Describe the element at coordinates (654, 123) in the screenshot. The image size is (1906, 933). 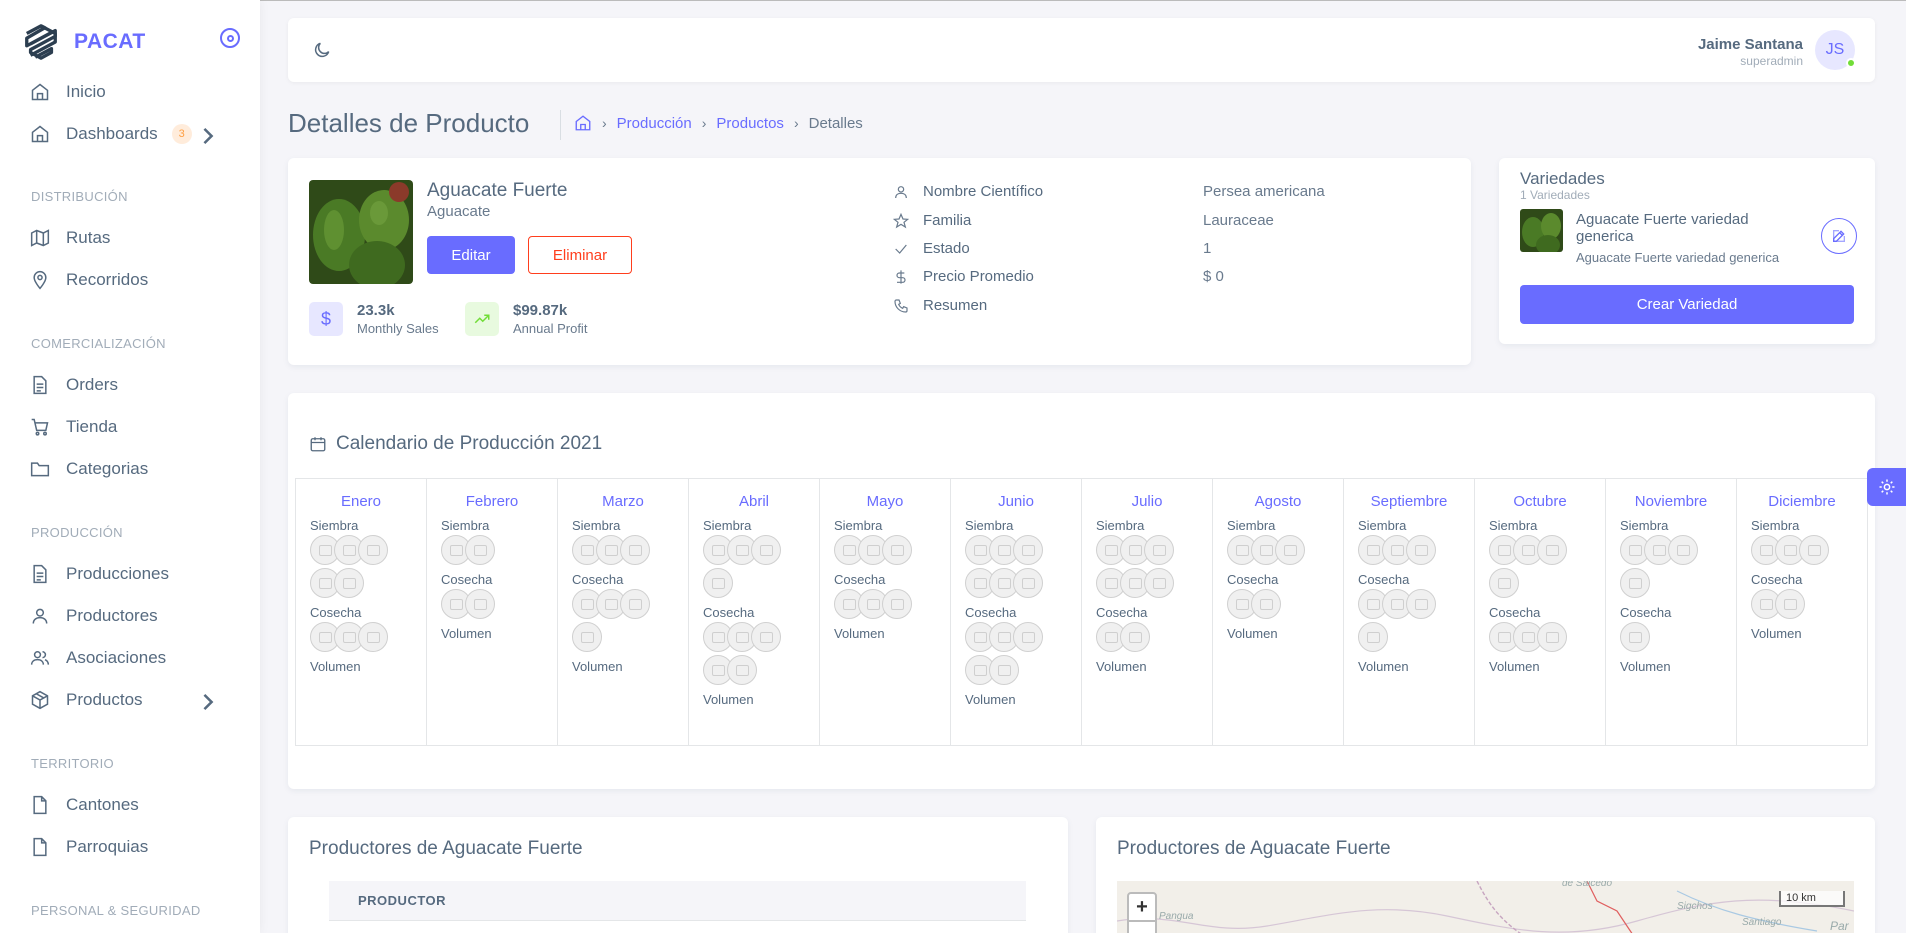
I see `breadcrumb-produccion: Producción` at that location.